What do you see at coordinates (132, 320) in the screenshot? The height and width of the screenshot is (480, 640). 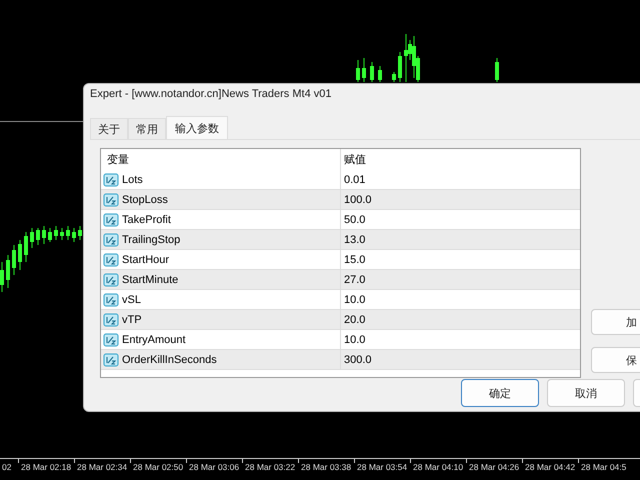 I see `parameter-name: vTP` at bounding box center [132, 320].